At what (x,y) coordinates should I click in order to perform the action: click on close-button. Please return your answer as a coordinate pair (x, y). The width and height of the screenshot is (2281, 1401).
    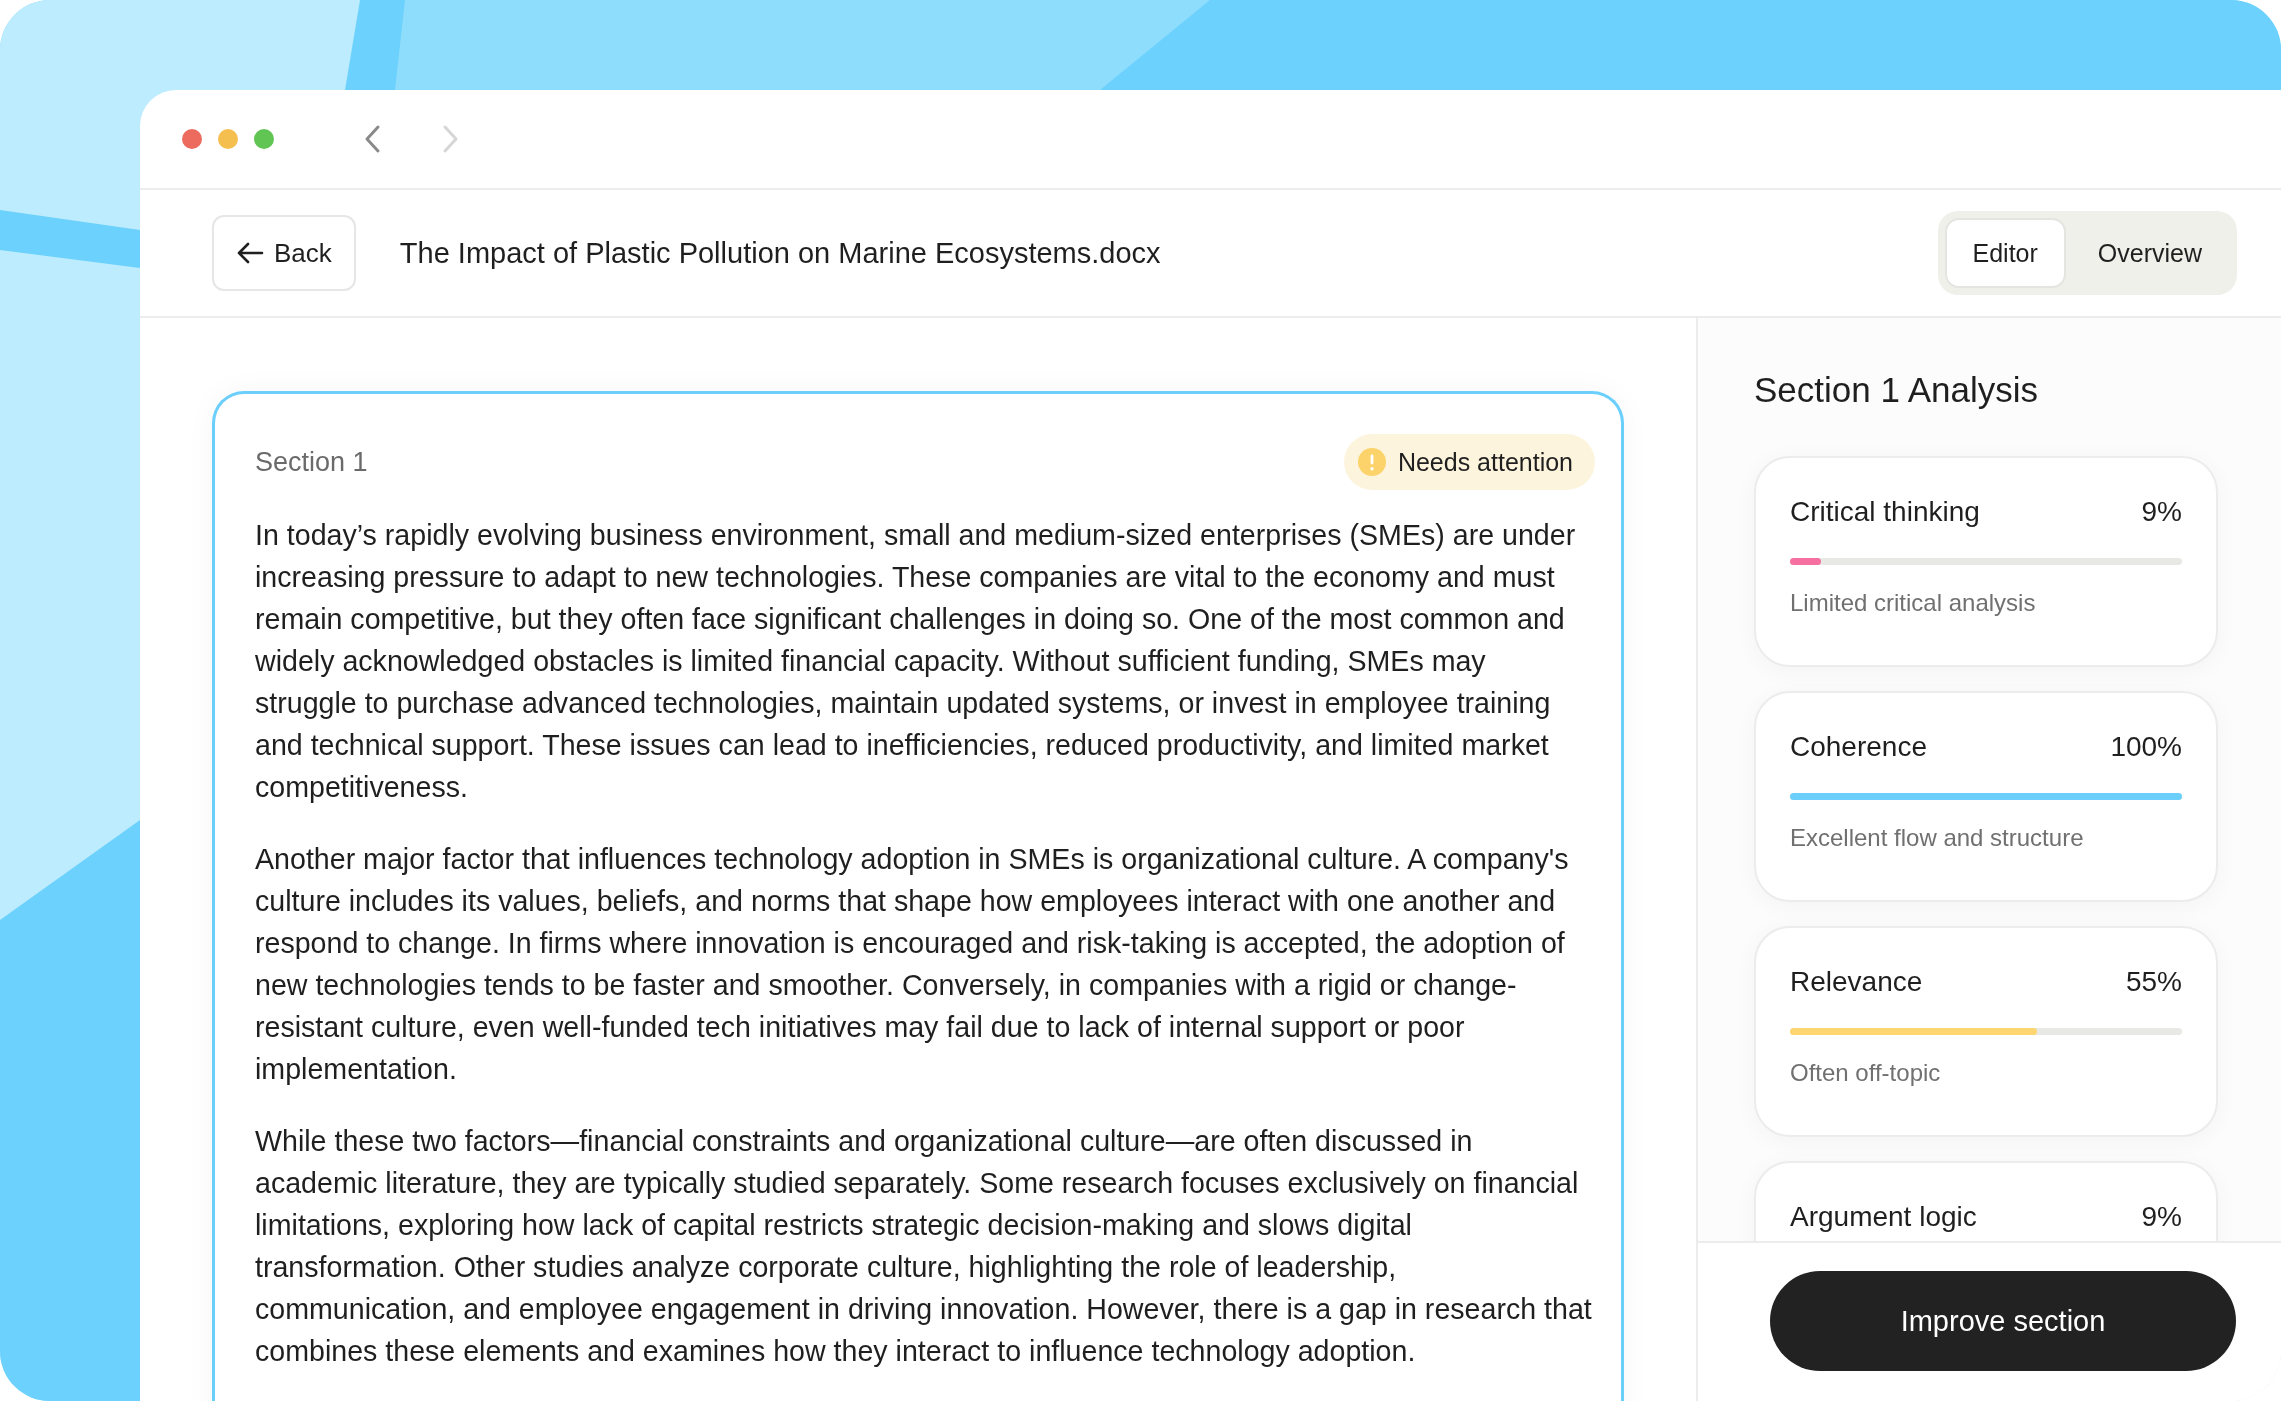
    Looking at the image, I should click on (192, 139).